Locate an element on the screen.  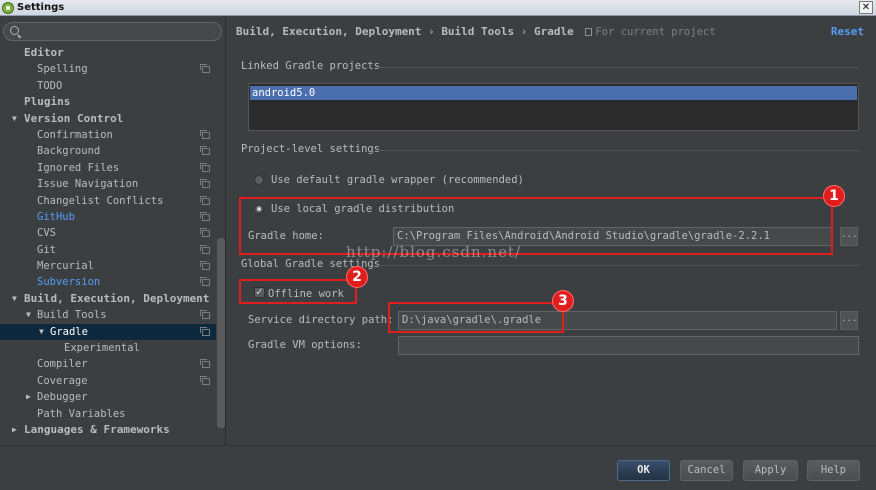
sidebar-item-label: GitHub is located at coordinates (56, 216).